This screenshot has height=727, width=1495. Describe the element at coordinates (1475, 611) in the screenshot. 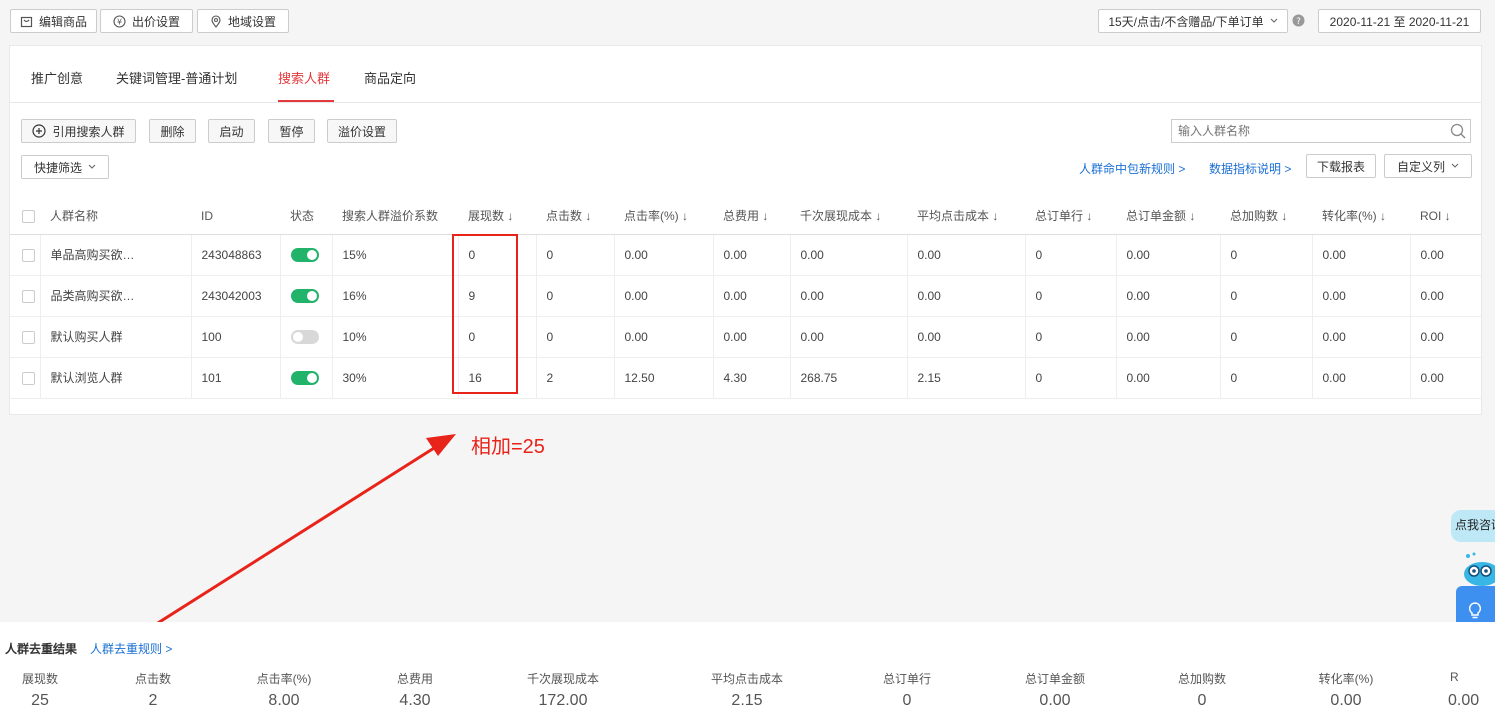

I see `lightbulb-icon` at that location.